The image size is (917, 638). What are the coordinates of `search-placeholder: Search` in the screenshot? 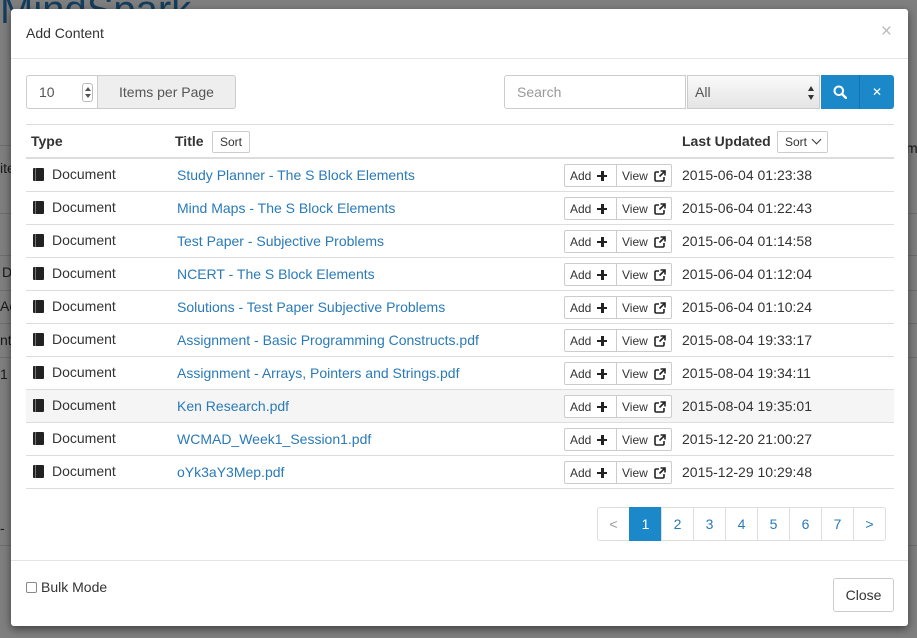 It's located at (539, 92).